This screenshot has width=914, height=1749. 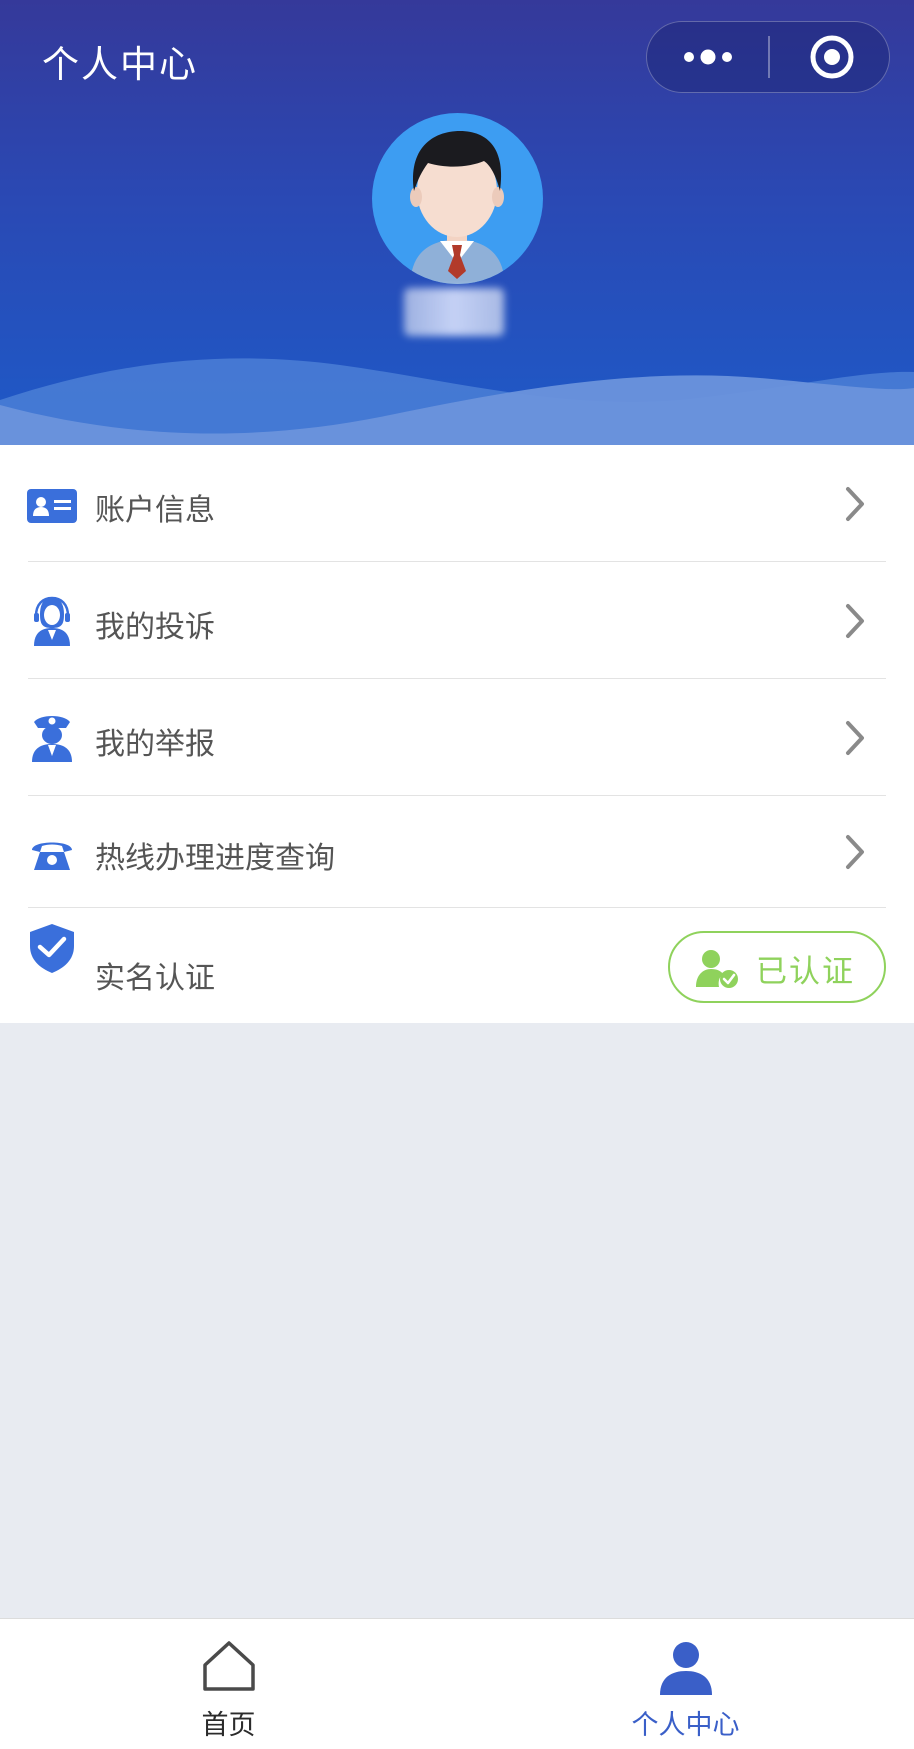 I want to click on shield-check-icon, so click(x=52, y=948).